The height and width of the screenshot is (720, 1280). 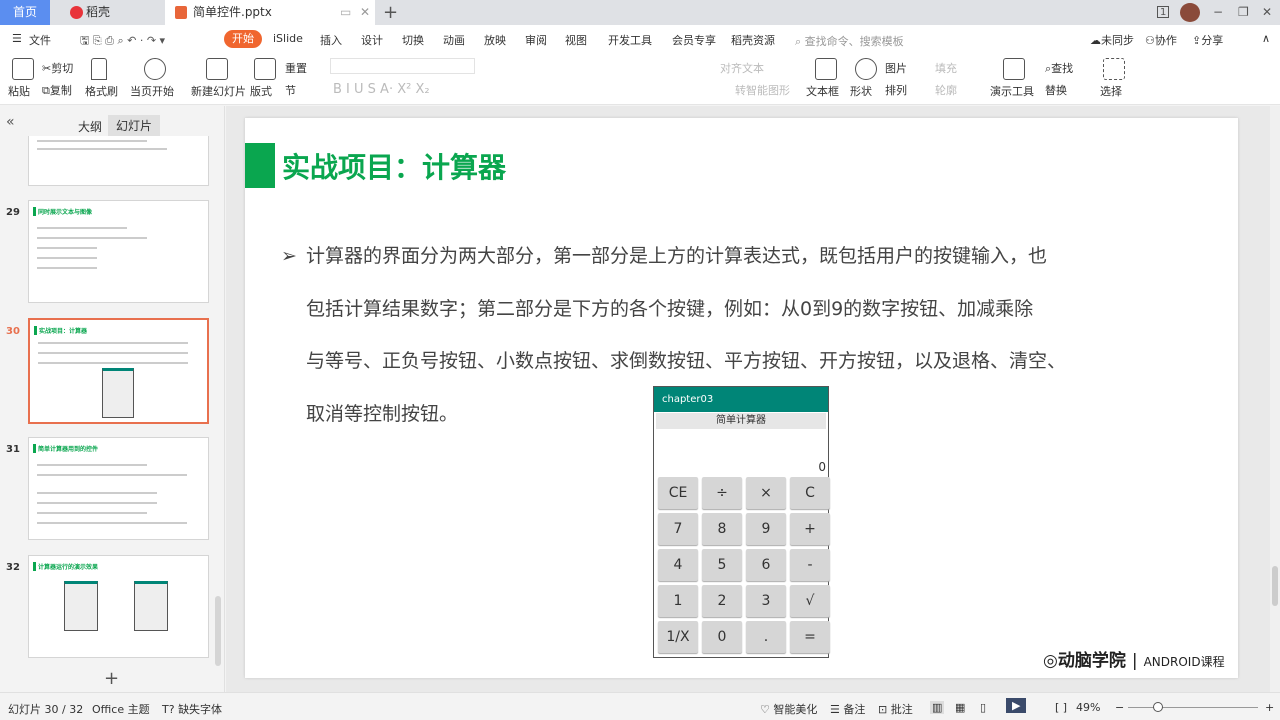 What do you see at coordinates (1269, 707) in the screenshot?
I see `zoom-in-button: +` at bounding box center [1269, 707].